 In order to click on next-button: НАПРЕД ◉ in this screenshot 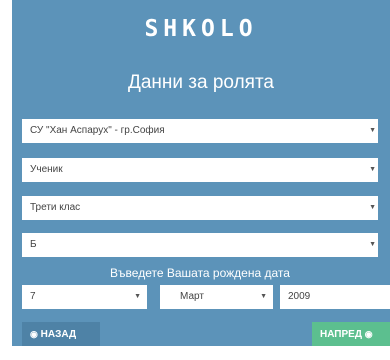, I will do `click(351, 334)`.